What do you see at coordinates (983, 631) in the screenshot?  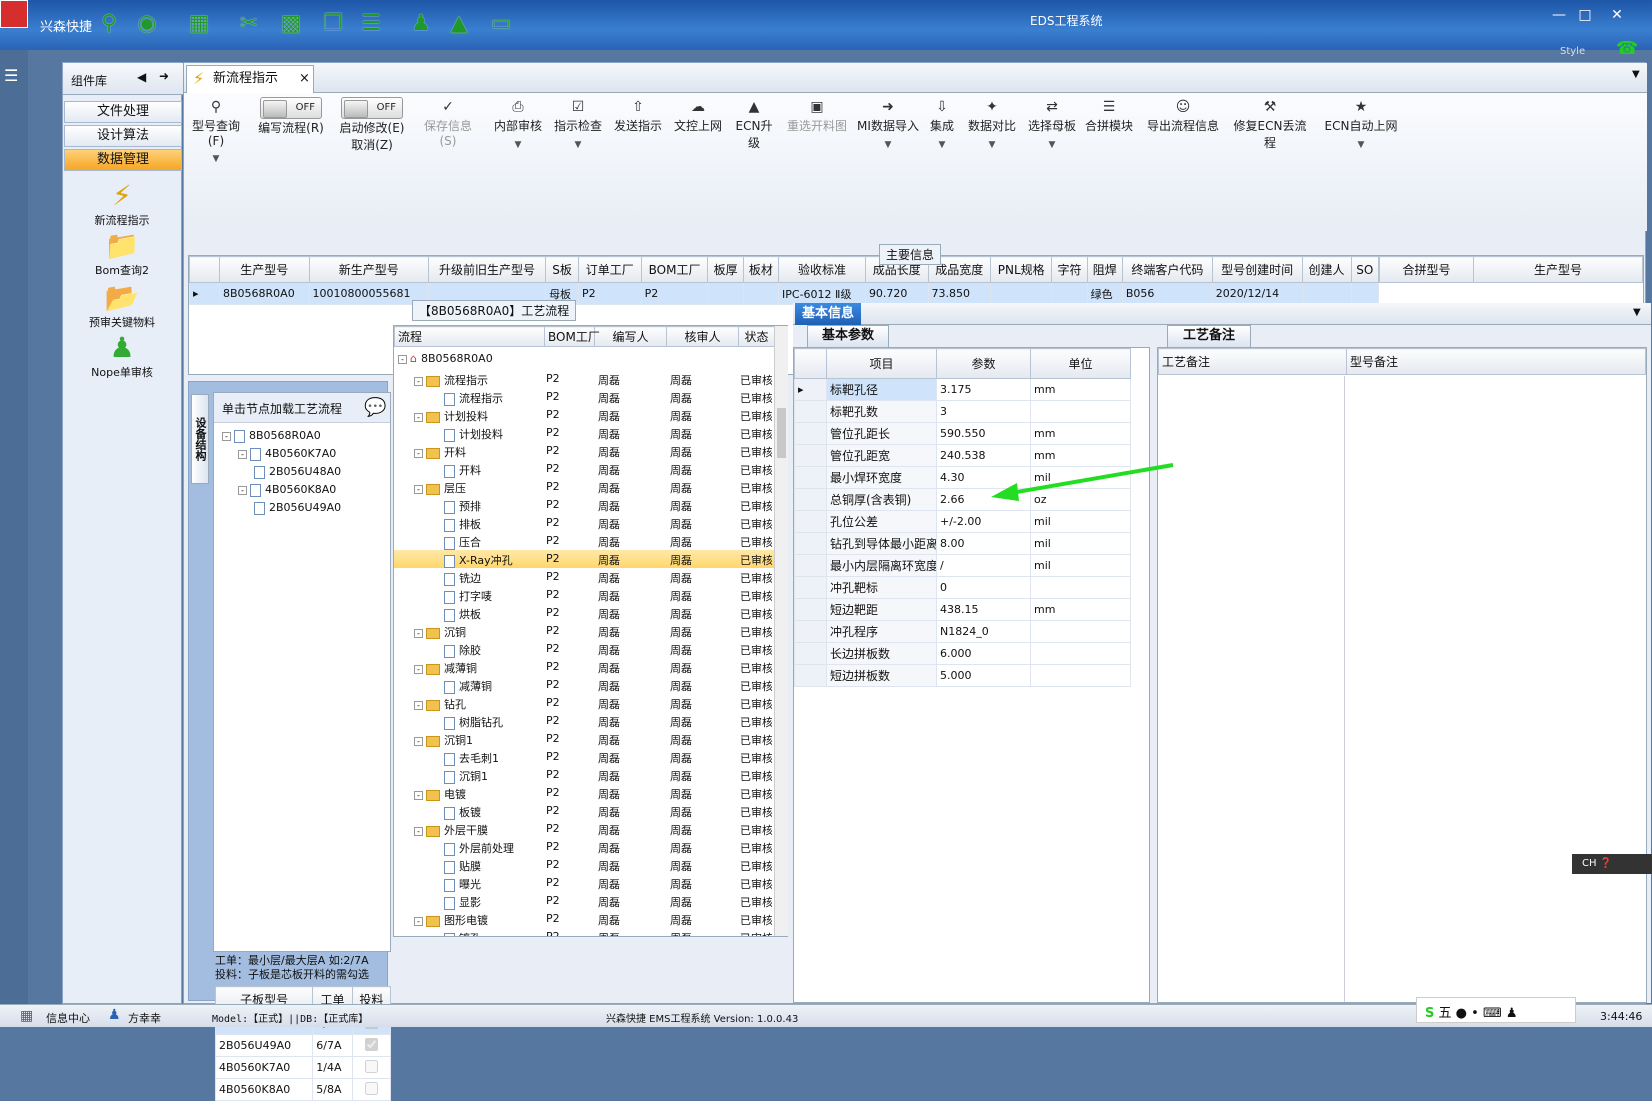 I see `param-value: N1824_0` at bounding box center [983, 631].